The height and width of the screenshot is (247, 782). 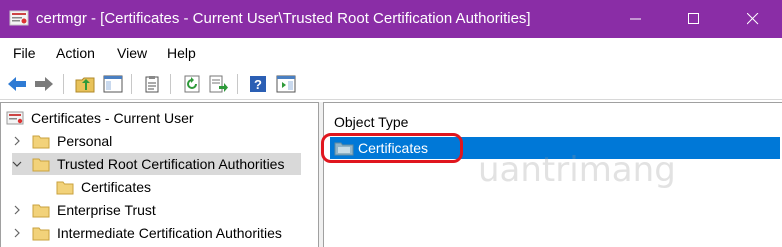 I want to click on watermark: uantrimang, so click(x=577, y=170).